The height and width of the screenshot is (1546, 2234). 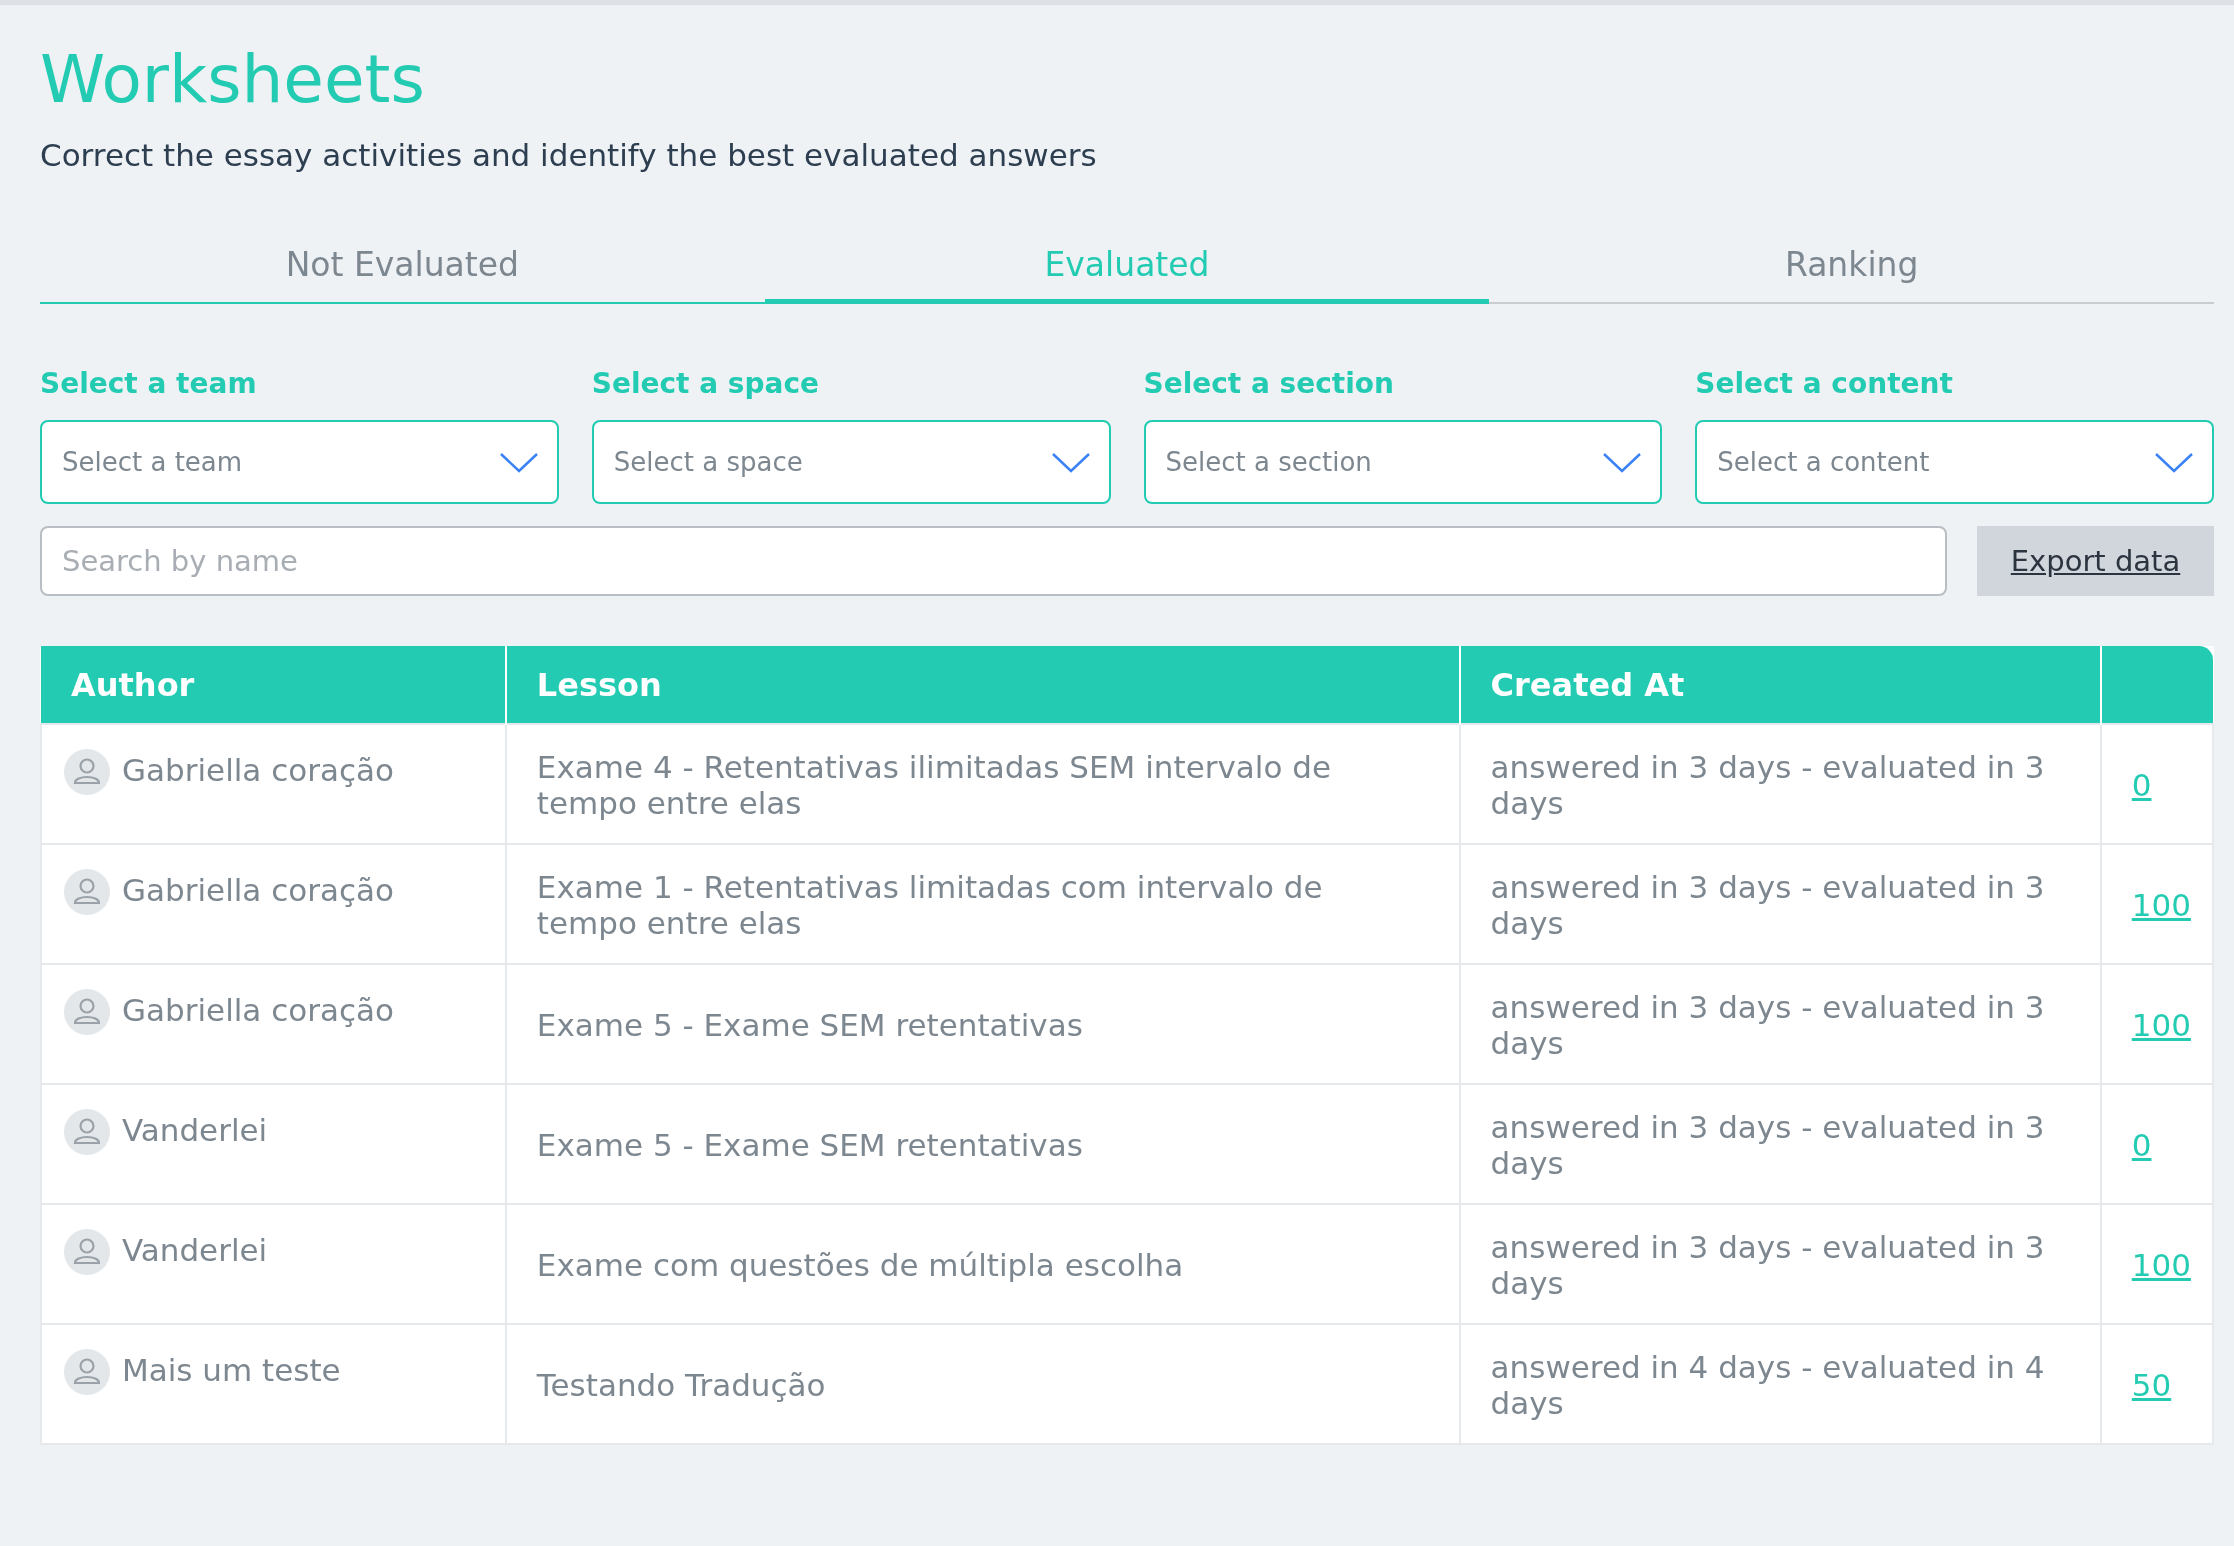 What do you see at coordinates (1954, 462) in the screenshot?
I see `select-field: Select a content` at bounding box center [1954, 462].